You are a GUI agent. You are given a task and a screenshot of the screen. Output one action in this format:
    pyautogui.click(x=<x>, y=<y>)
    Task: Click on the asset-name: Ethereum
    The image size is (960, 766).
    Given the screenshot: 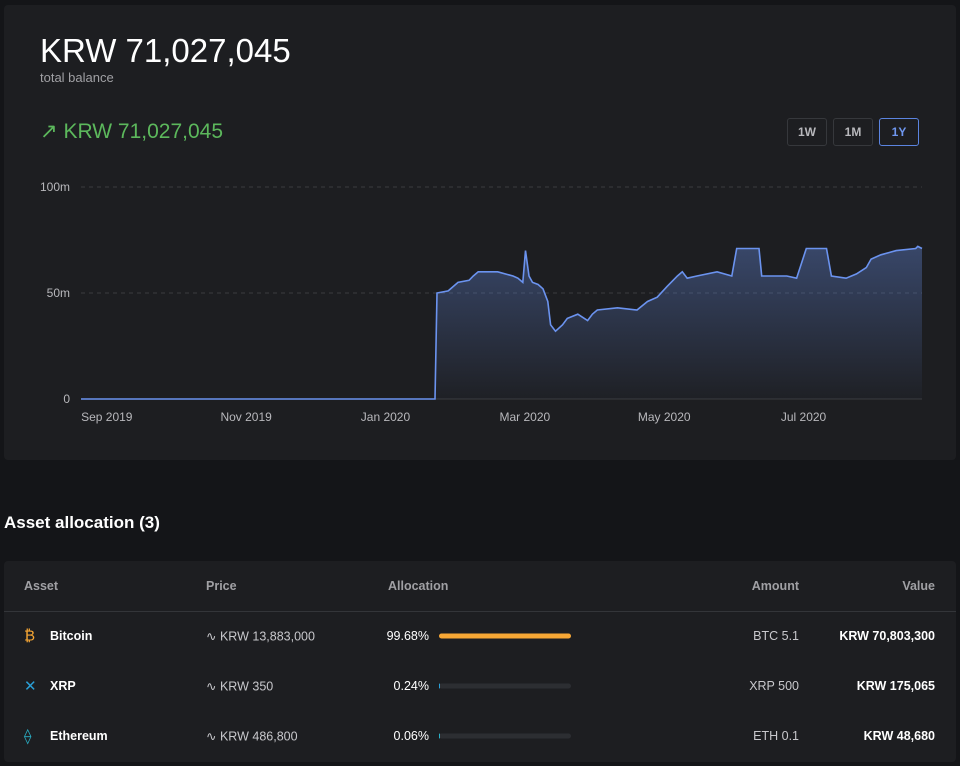 What is the action you would take?
    pyautogui.click(x=79, y=736)
    